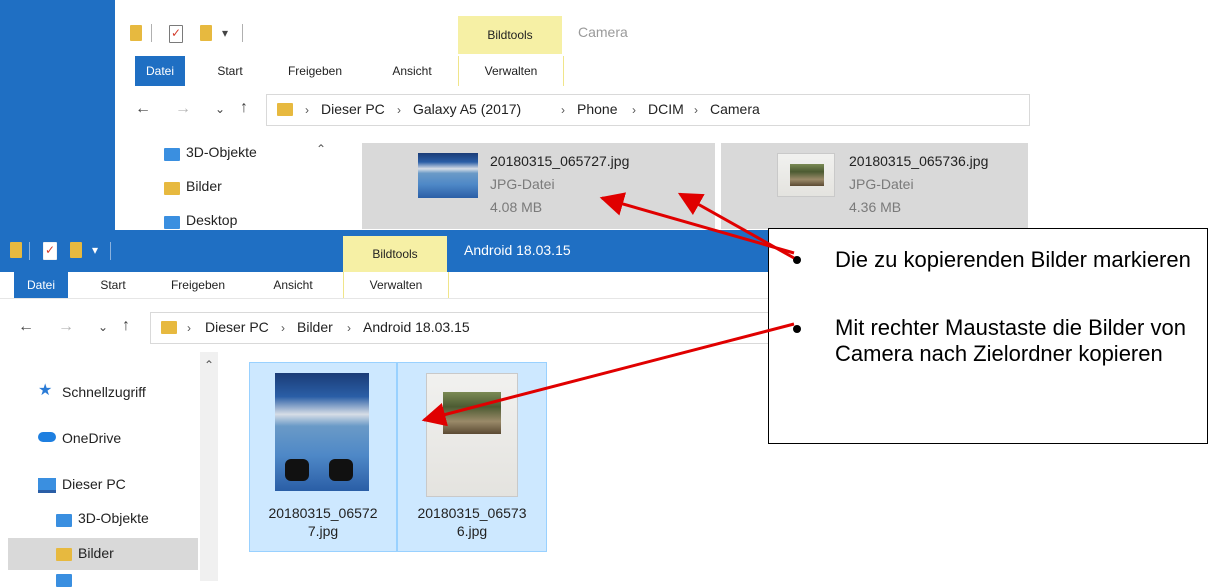 The height and width of the screenshot is (587, 1208). I want to click on annotation-arrows, so click(608, 309).